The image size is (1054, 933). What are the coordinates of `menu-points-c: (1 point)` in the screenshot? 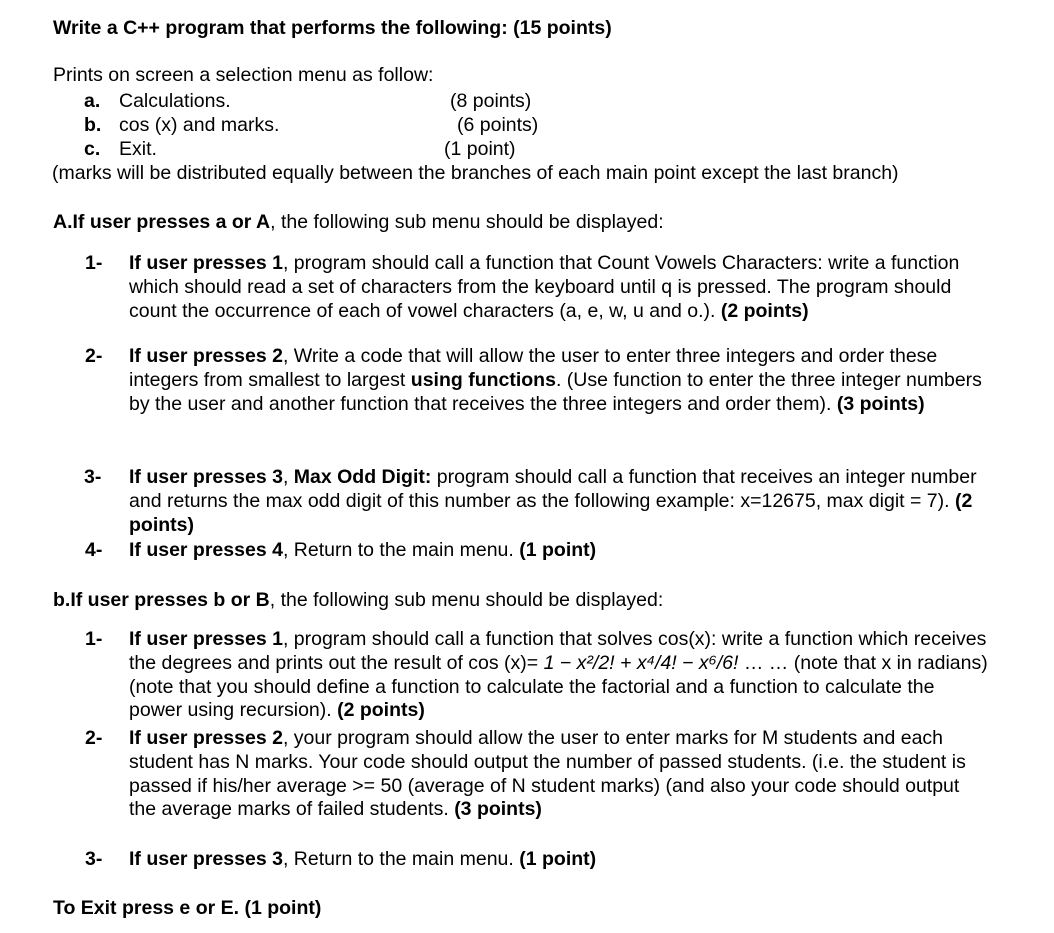 It's located at (480, 148).